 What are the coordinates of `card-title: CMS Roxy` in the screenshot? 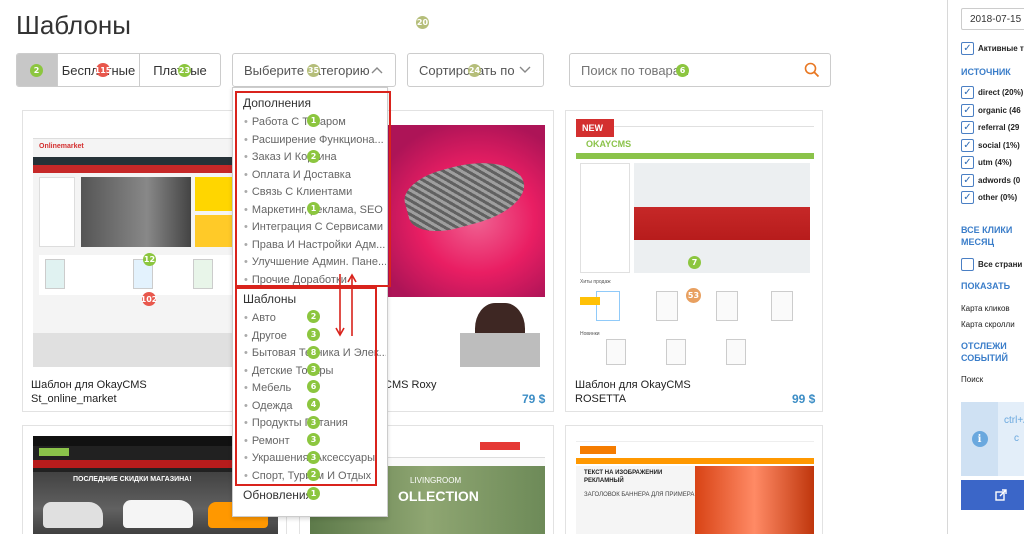 It's located at (410, 385).